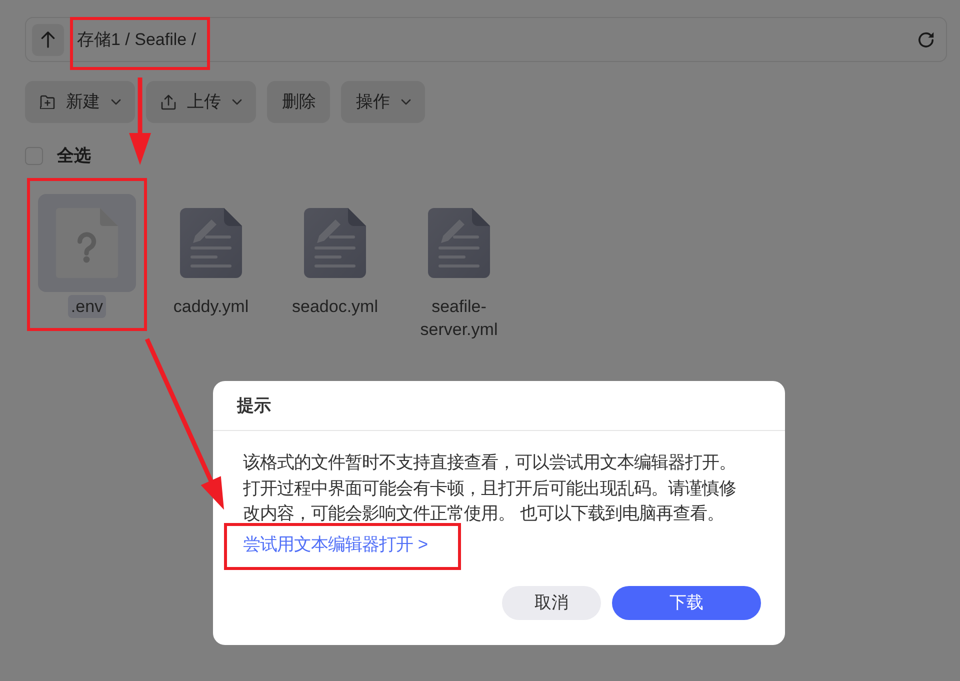  I want to click on path-text: 存储1 / Seafile /, so click(136, 39).